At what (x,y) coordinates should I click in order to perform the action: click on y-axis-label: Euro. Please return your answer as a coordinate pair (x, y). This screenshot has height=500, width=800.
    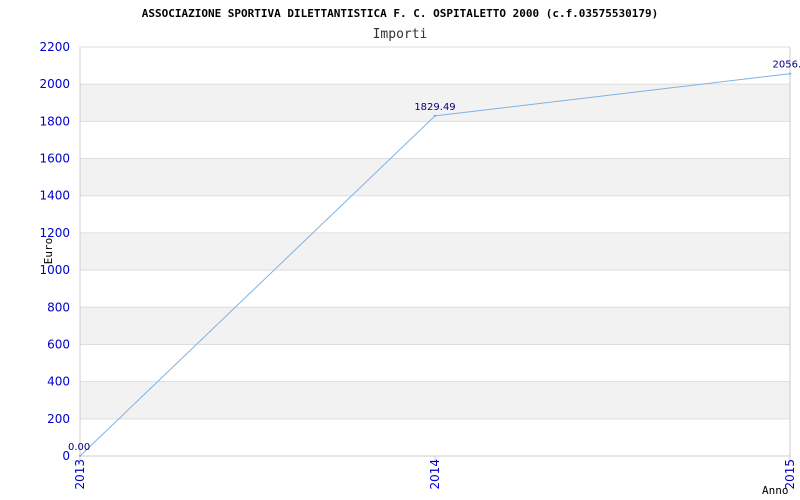
    Looking at the image, I should click on (48, 251).